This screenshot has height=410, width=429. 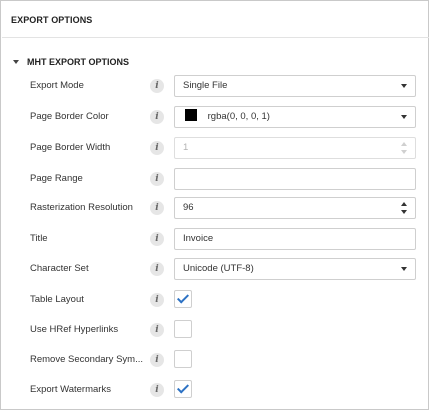 I want to click on row-character-set: Character Set i Unicode (UTF-8), so click(x=215, y=269).